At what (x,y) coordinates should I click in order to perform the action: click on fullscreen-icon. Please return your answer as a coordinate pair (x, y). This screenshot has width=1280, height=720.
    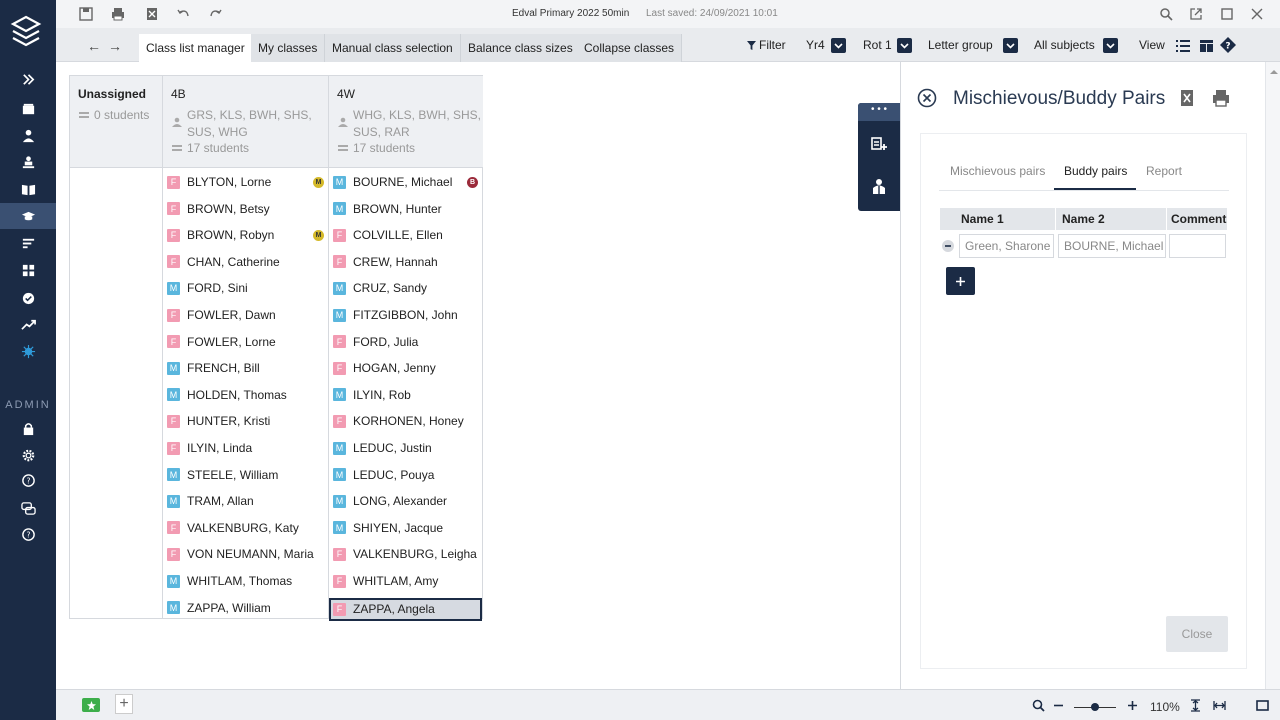
    Looking at the image, I should click on (1262, 705).